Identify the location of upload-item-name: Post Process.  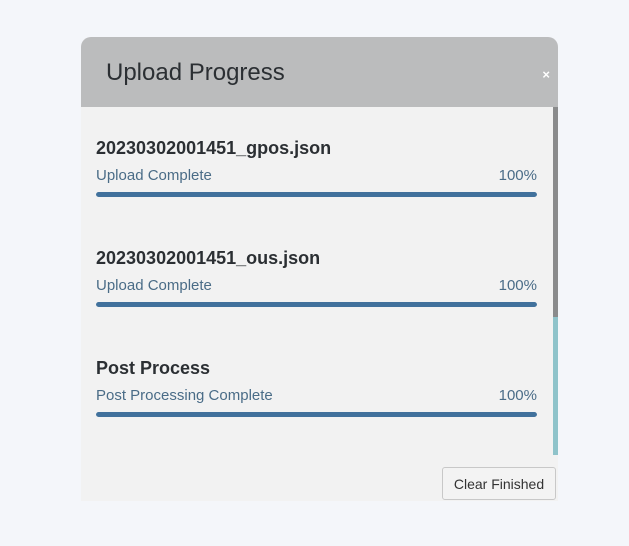
(153, 368).